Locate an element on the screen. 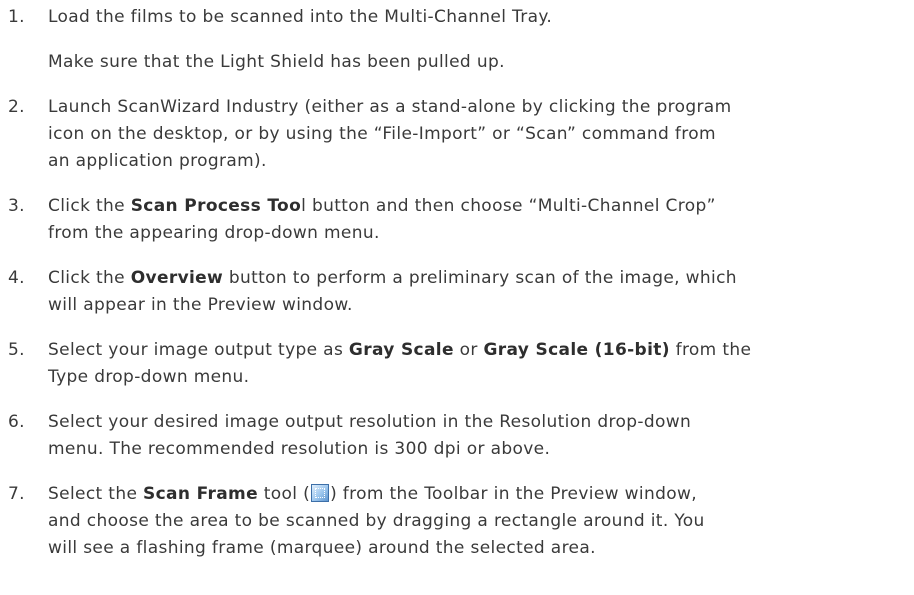 The height and width of the screenshot is (595, 914). step-line: will appear in the Preview window. is located at coordinates (200, 305).